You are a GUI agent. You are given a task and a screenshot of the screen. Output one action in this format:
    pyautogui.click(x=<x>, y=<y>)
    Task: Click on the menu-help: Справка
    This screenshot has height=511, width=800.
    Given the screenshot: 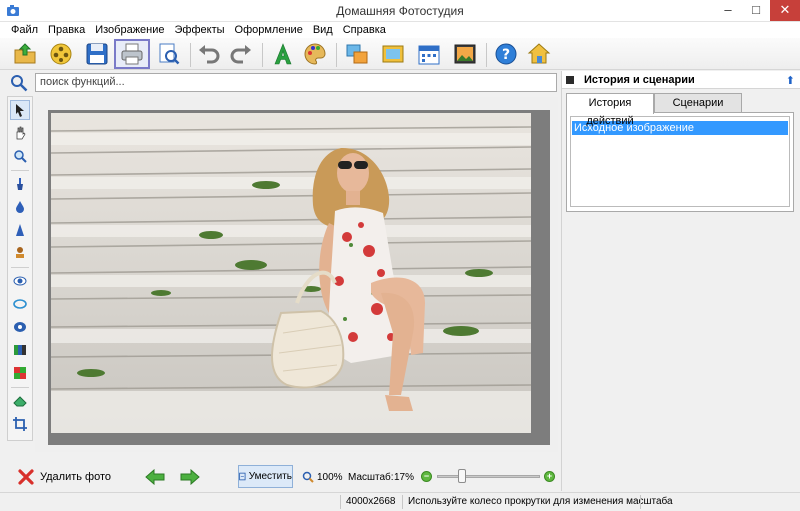 What is the action you would take?
    pyautogui.click(x=364, y=30)
    